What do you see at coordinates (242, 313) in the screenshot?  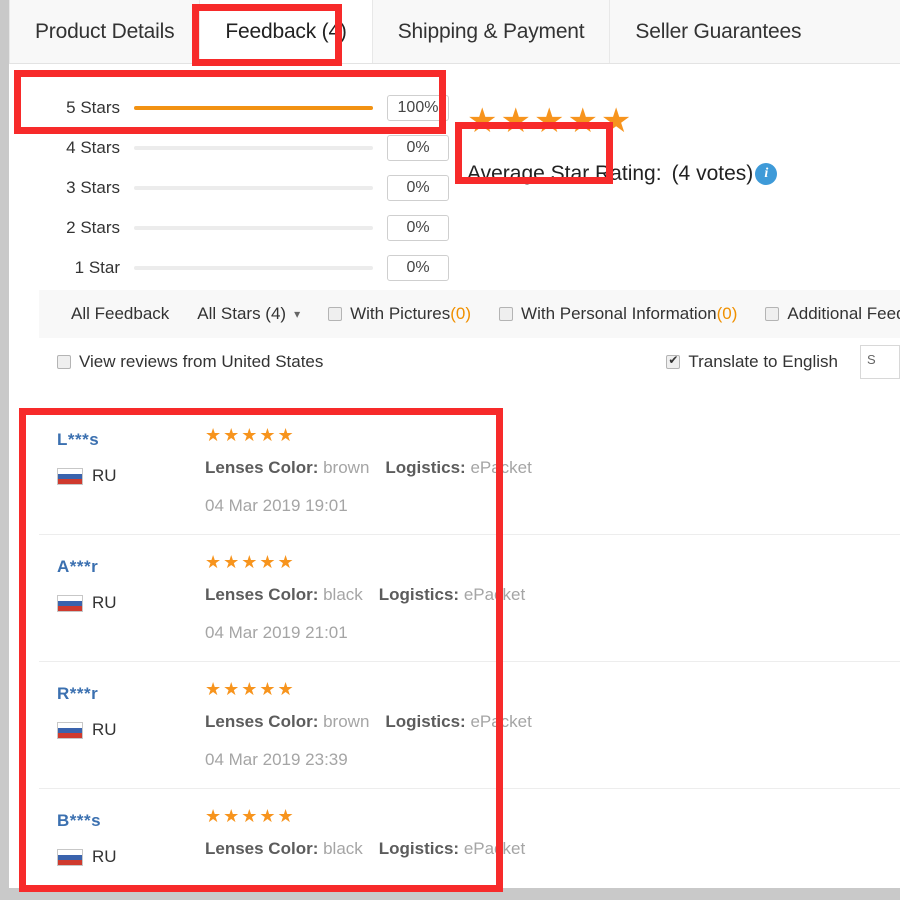 I see `filter-label: All Stars (4)` at bounding box center [242, 313].